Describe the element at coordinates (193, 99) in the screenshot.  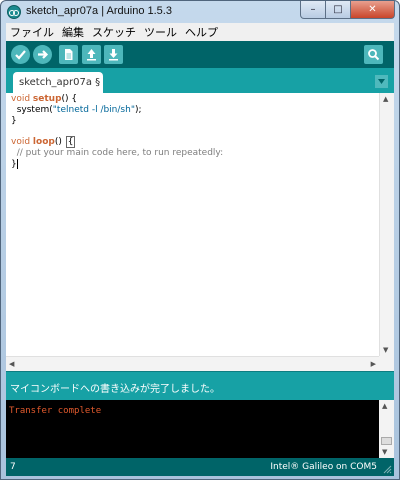
I see `code-line: void setup() {` at that location.